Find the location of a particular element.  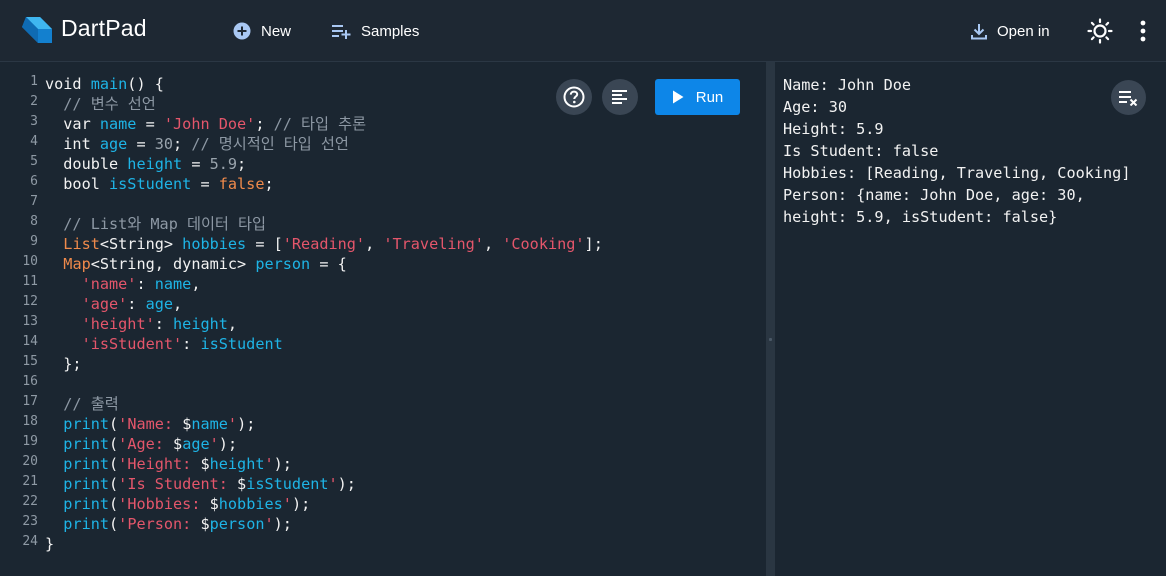

code-token: // 출력 is located at coordinates (82, 404).